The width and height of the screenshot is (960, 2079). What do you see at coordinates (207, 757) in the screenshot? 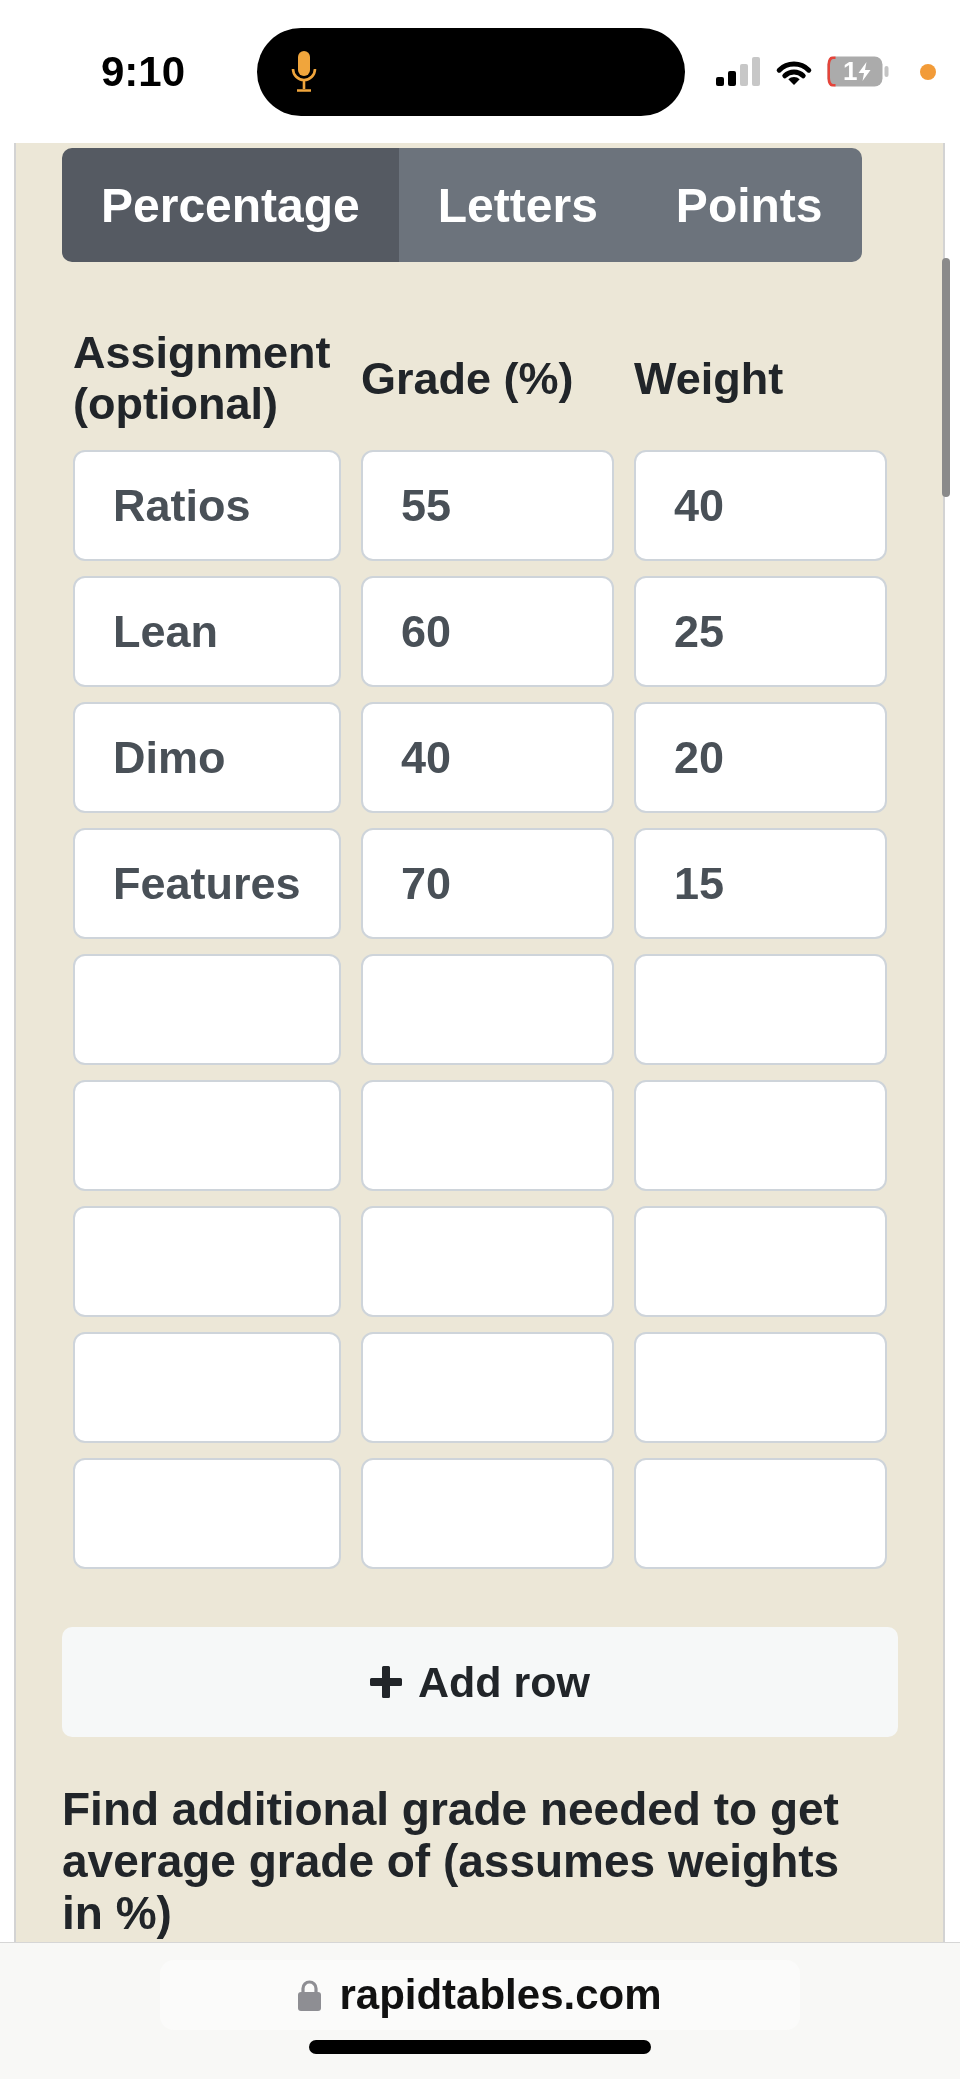
I see `input-field: Dimo` at bounding box center [207, 757].